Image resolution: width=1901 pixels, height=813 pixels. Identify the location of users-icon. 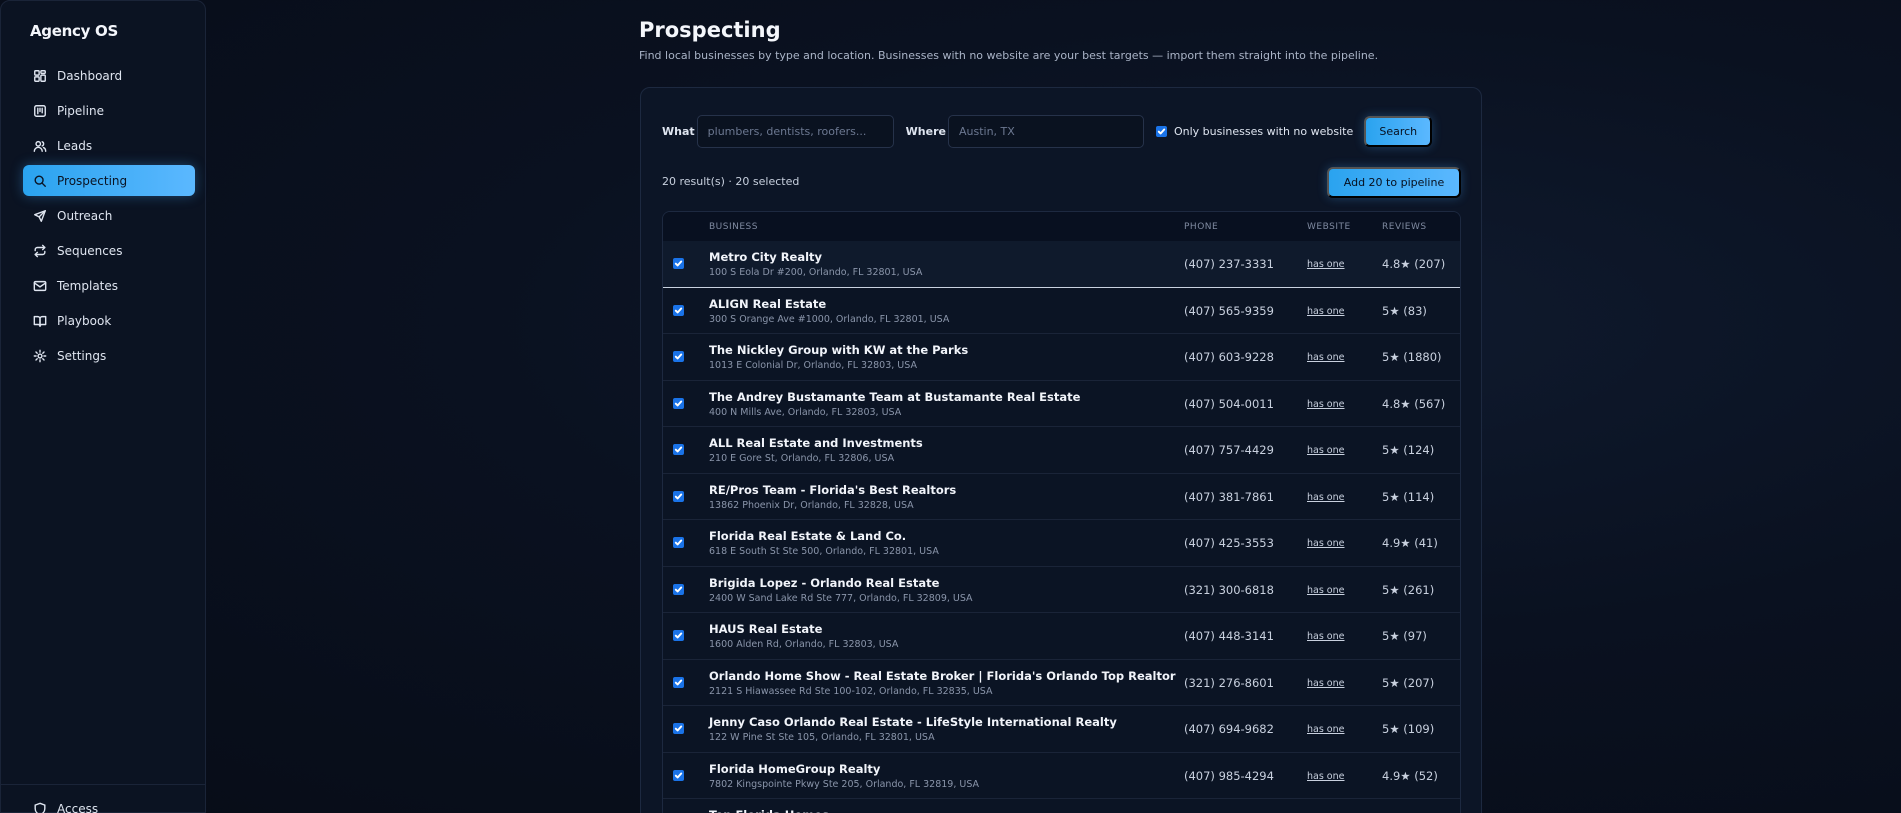
(40, 146).